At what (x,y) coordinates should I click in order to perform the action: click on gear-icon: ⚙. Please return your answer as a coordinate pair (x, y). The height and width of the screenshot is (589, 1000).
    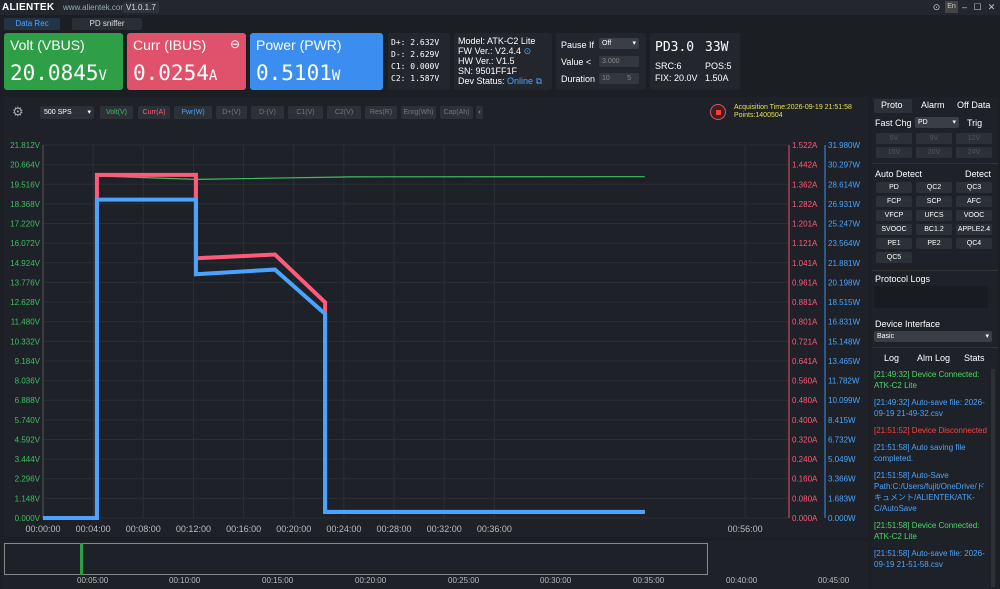
    Looking at the image, I should click on (18, 112).